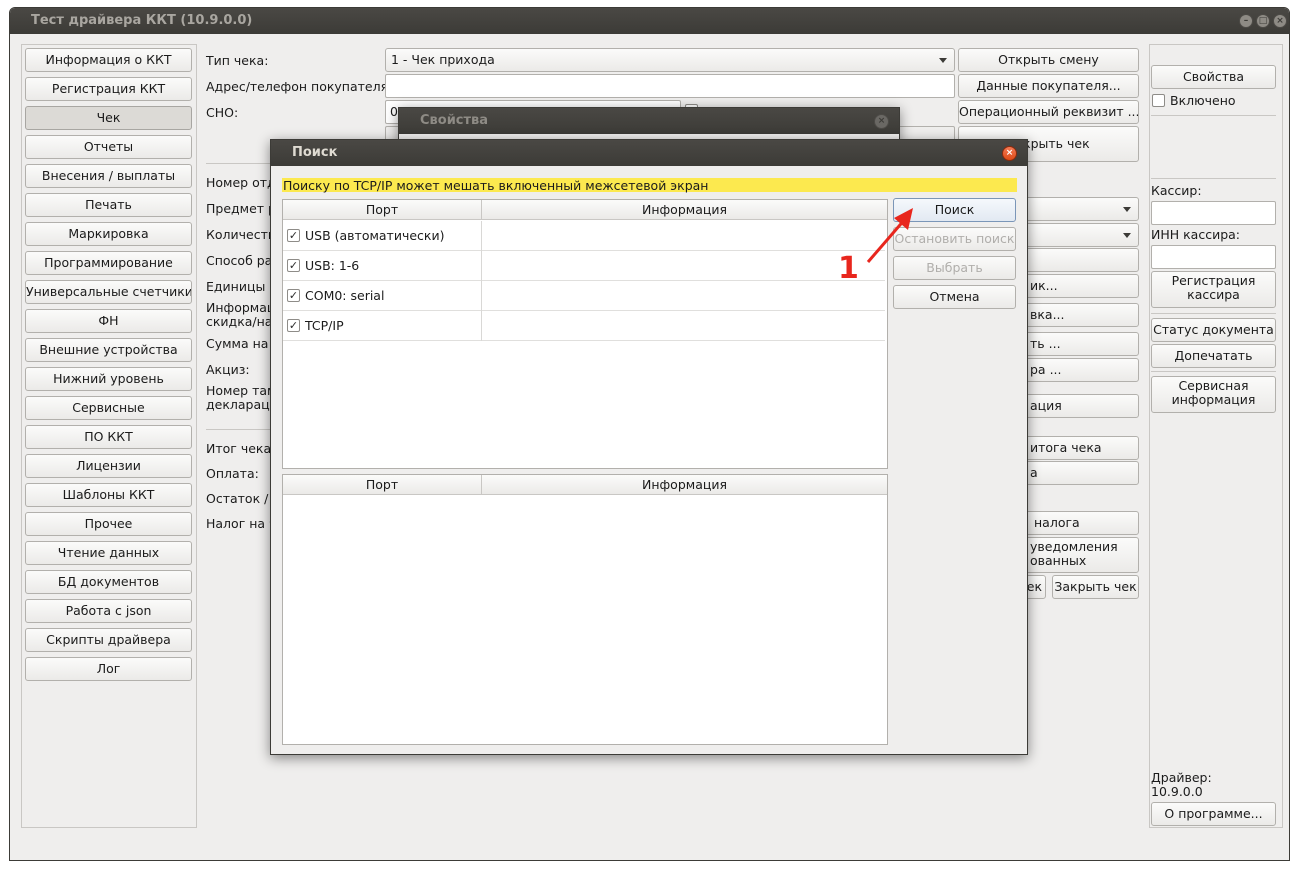 This screenshot has height=871, width=1298. I want to click on chevron-down-icon, so click(1127, 235).